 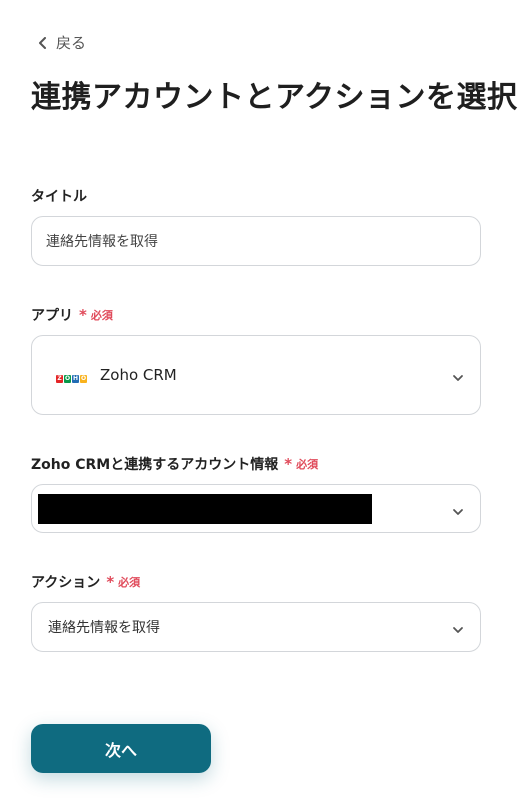 I want to click on next-button: 次へ, so click(x=121, y=748).